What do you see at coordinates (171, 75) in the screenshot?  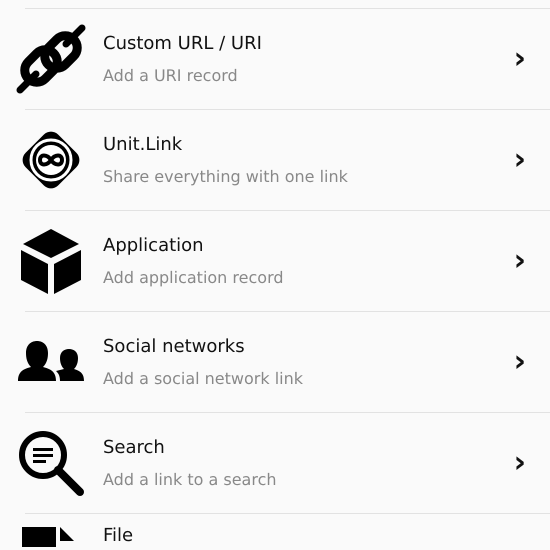 I see `item-subtitle: Add a URI record` at bounding box center [171, 75].